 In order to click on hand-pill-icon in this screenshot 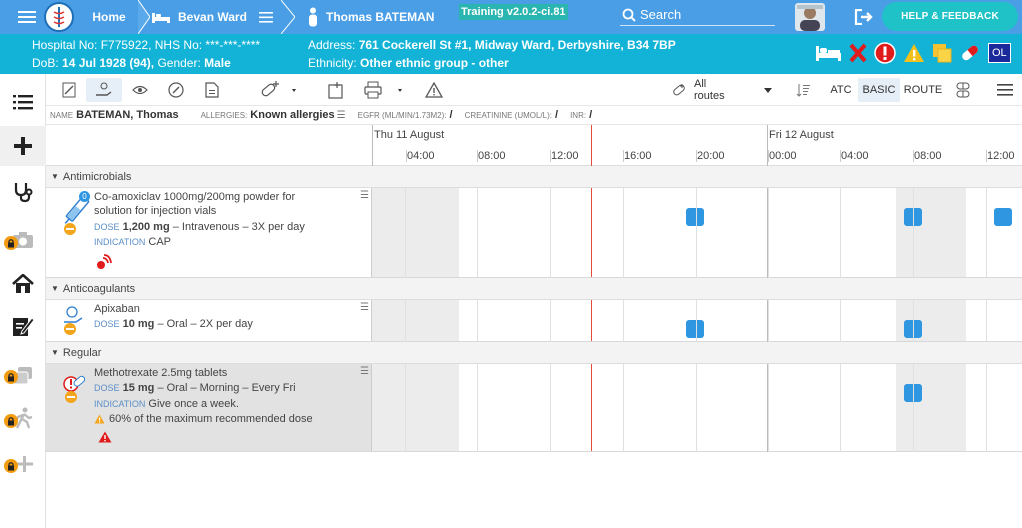, I will do `click(104, 90)`.